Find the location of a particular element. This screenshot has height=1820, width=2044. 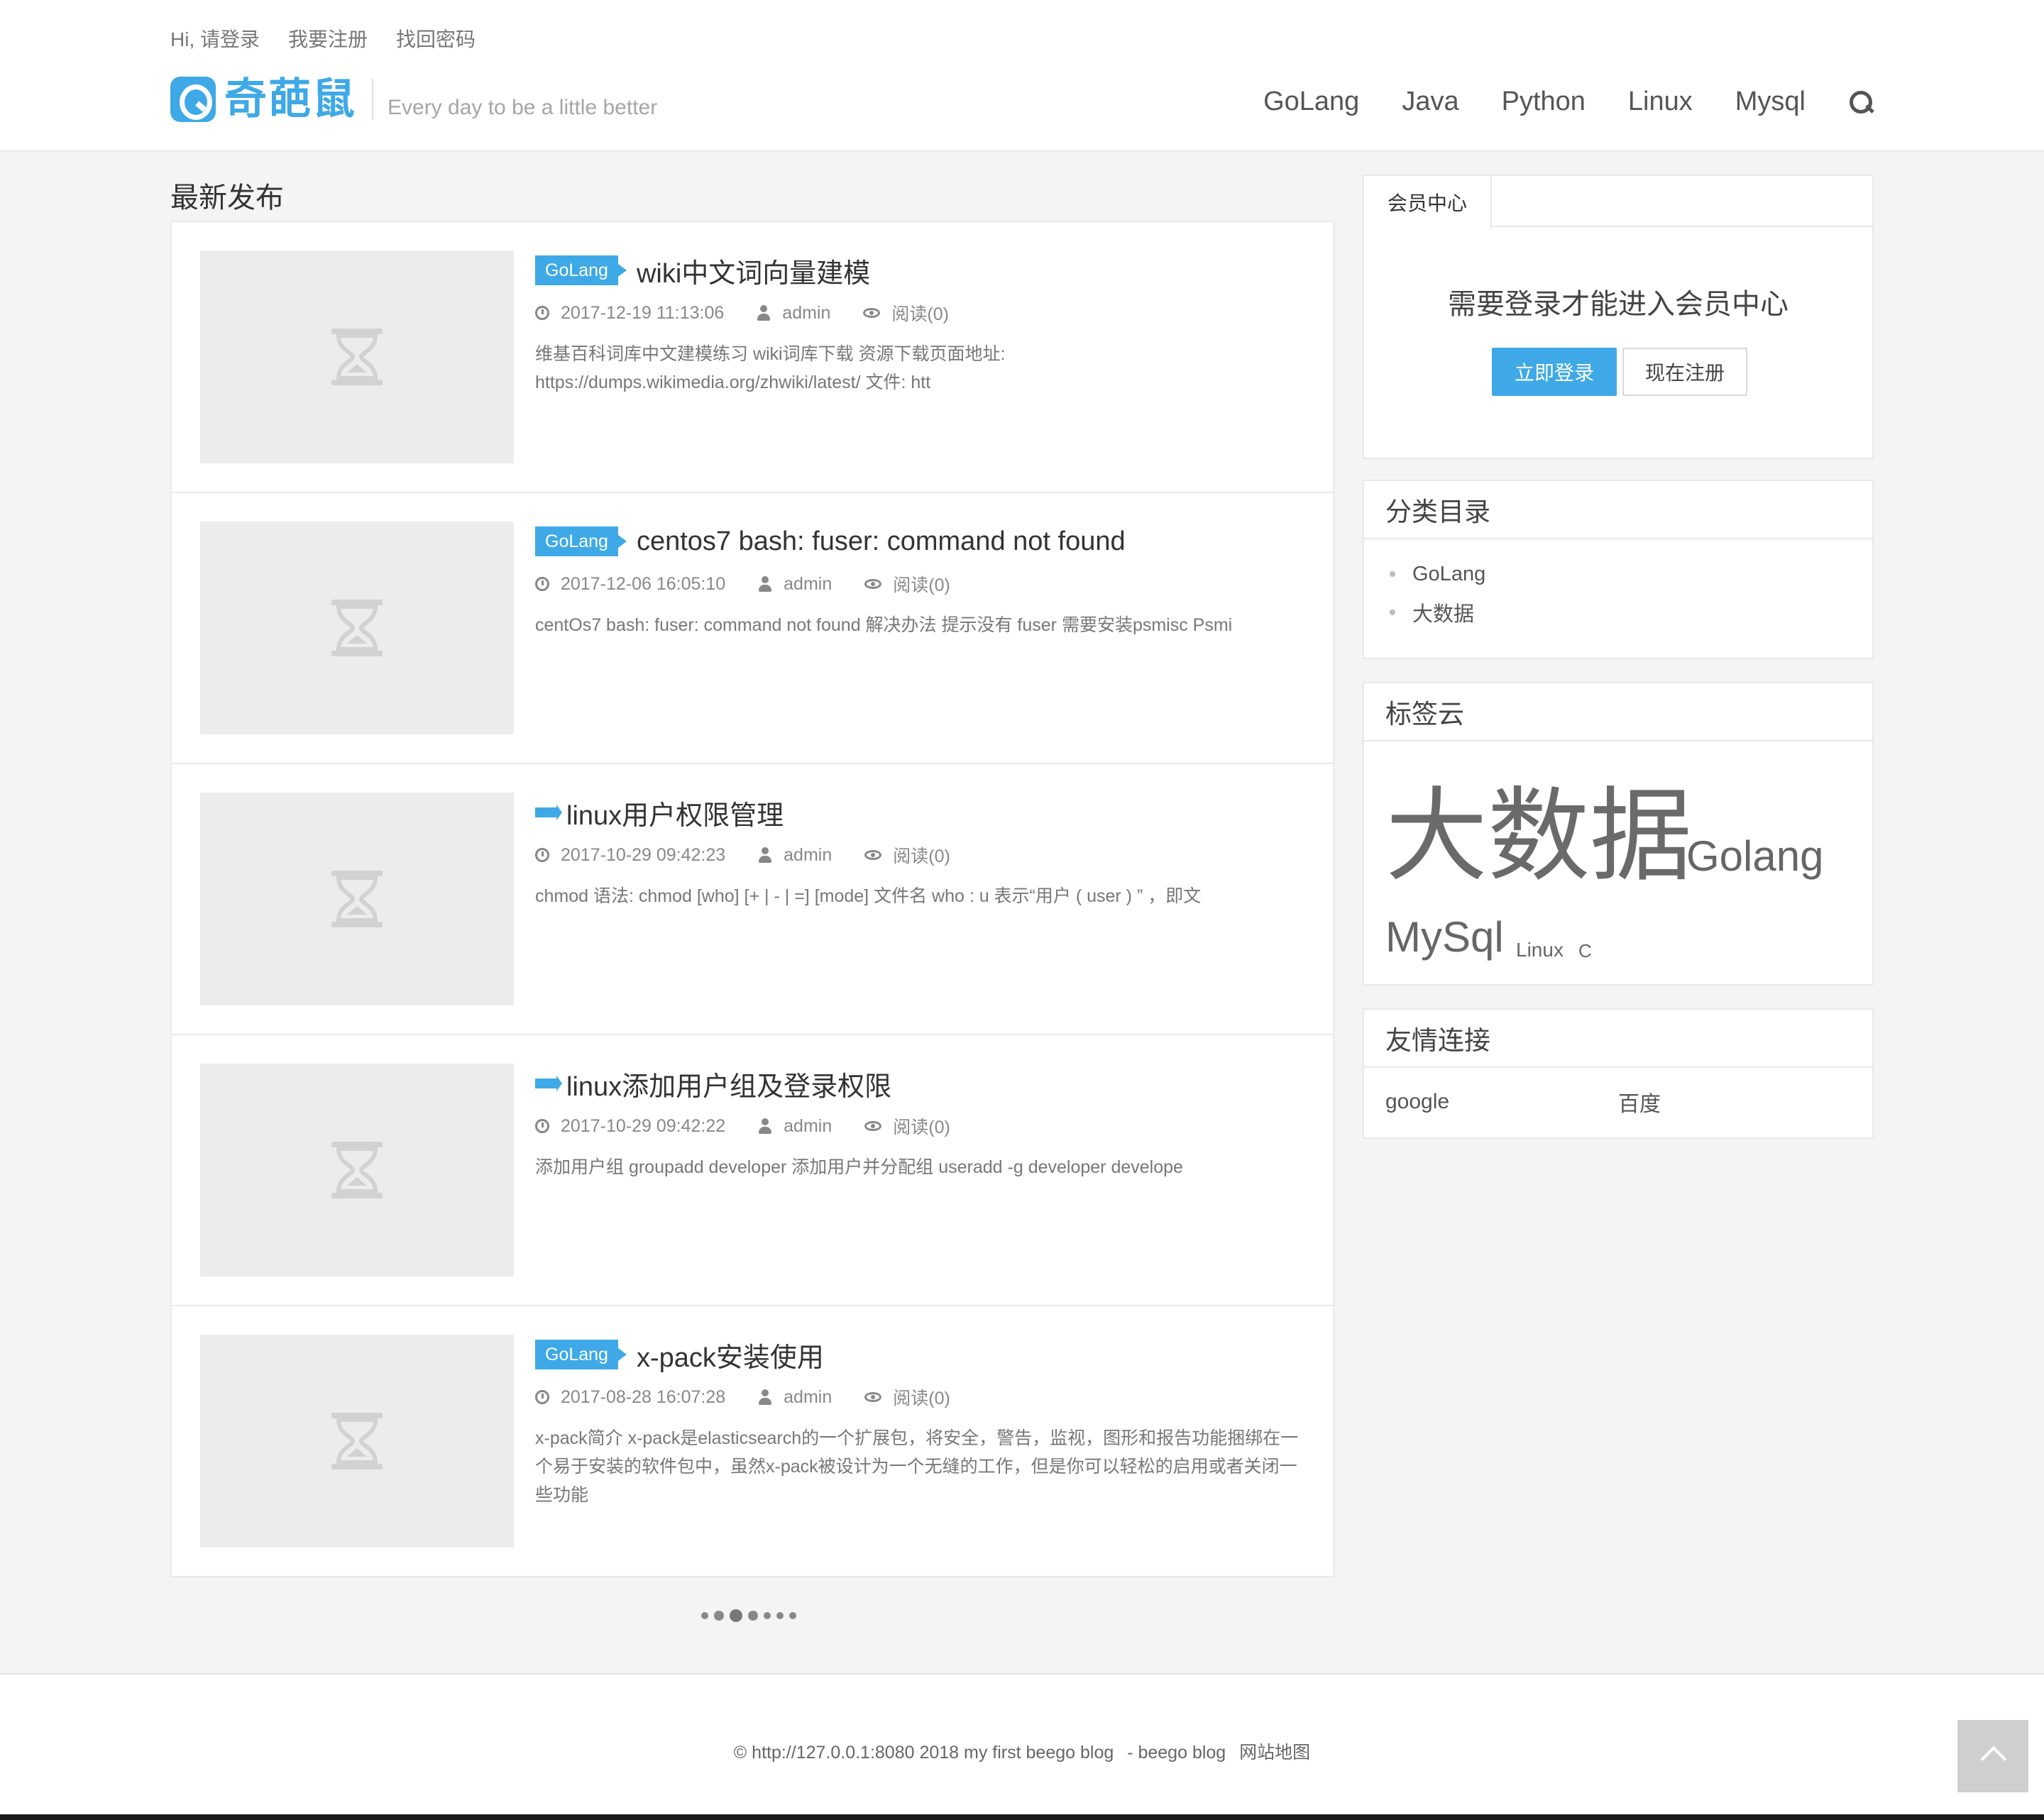

post-date: 2017-08-28 16:07:28 is located at coordinates (630, 1397).